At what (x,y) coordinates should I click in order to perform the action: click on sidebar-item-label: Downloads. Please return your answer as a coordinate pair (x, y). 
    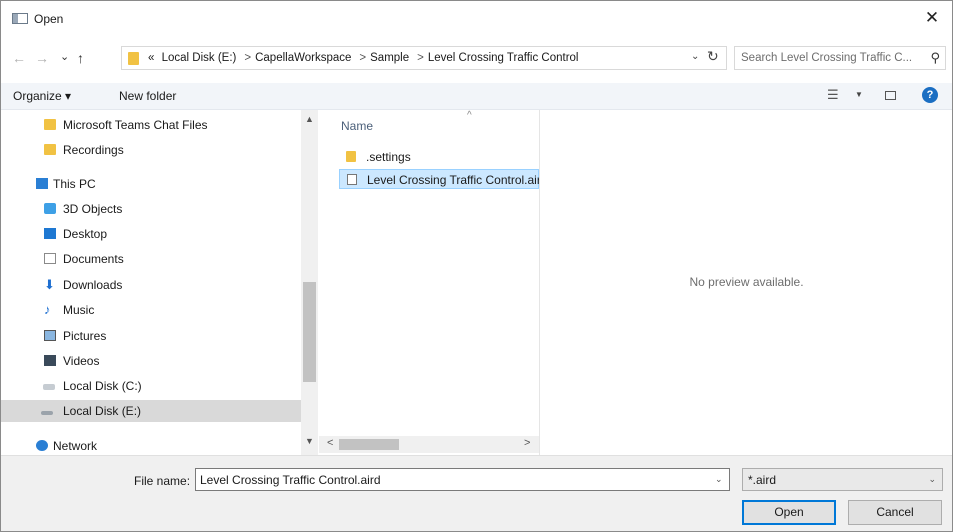
    Looking at the image, I should click on (93, 285).